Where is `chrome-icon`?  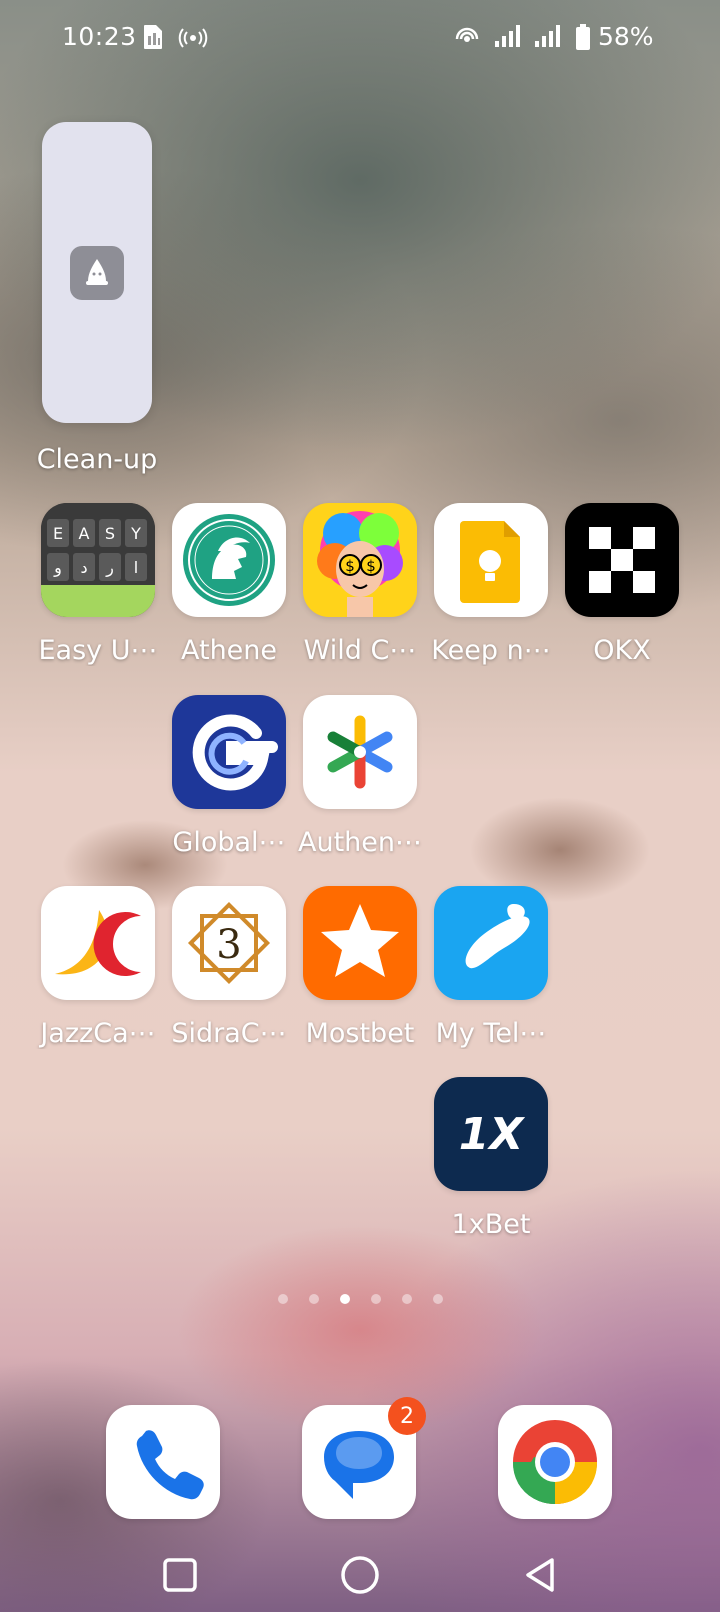 chrome-icon is located at coordinates (555, 1462).